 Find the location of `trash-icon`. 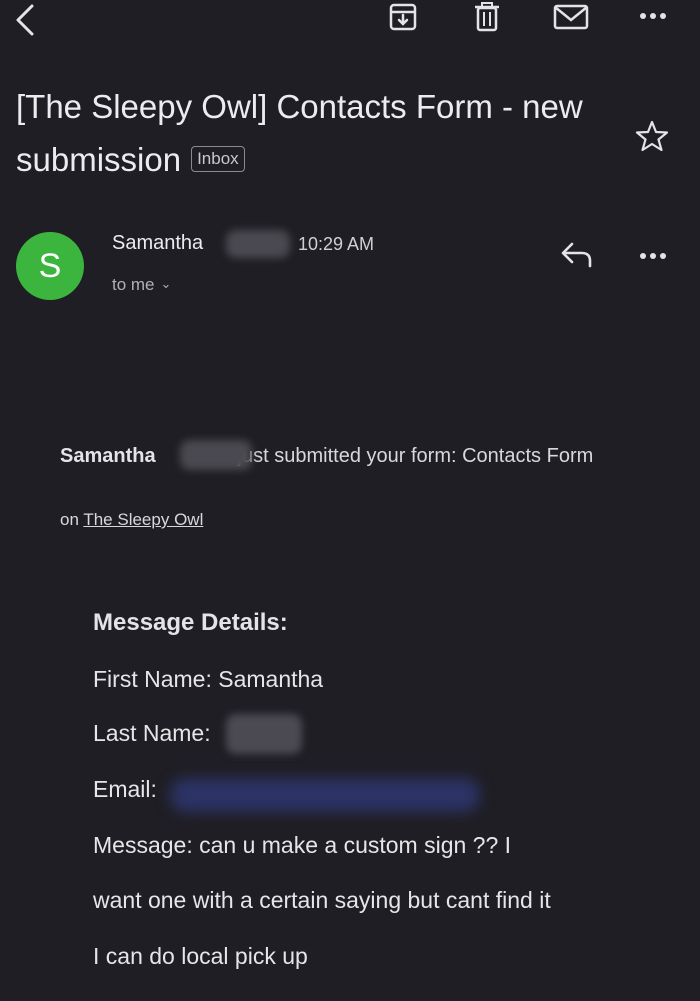

trash-icon is located at coordinates (487, 17).